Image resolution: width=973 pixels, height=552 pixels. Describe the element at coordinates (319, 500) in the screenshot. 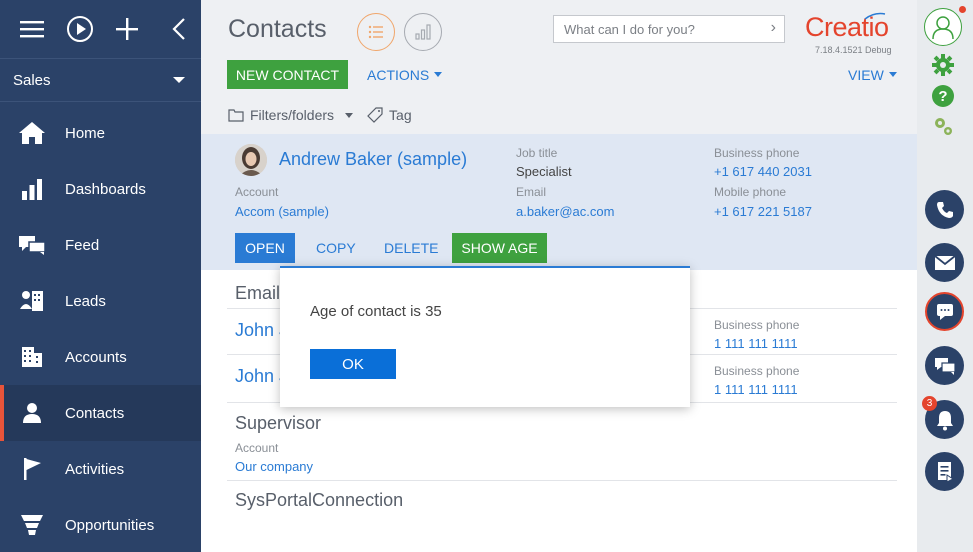

I see `list-item-title: SysPortalConnection` at that location.